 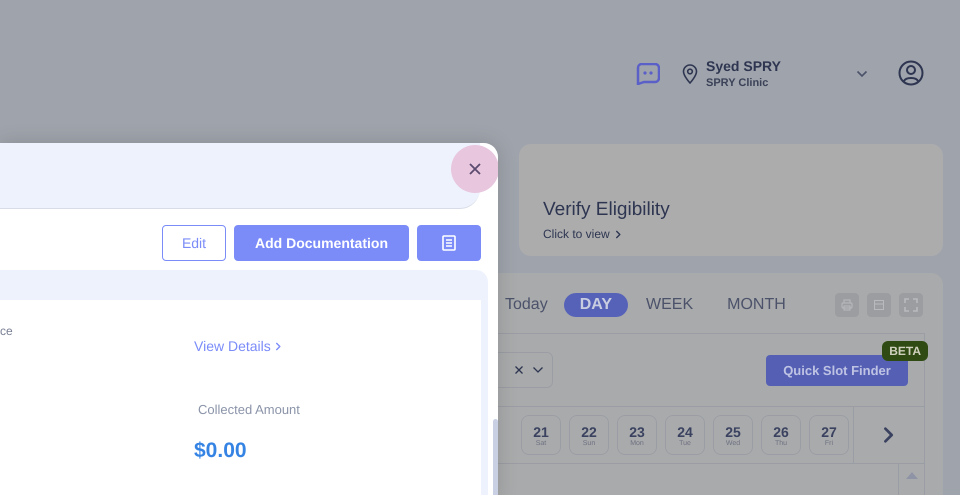 What do you see at coordinates (221, 451) in the screenshot?
I see `collected-amount-value: $0.00` at bounding box center [221, 451].